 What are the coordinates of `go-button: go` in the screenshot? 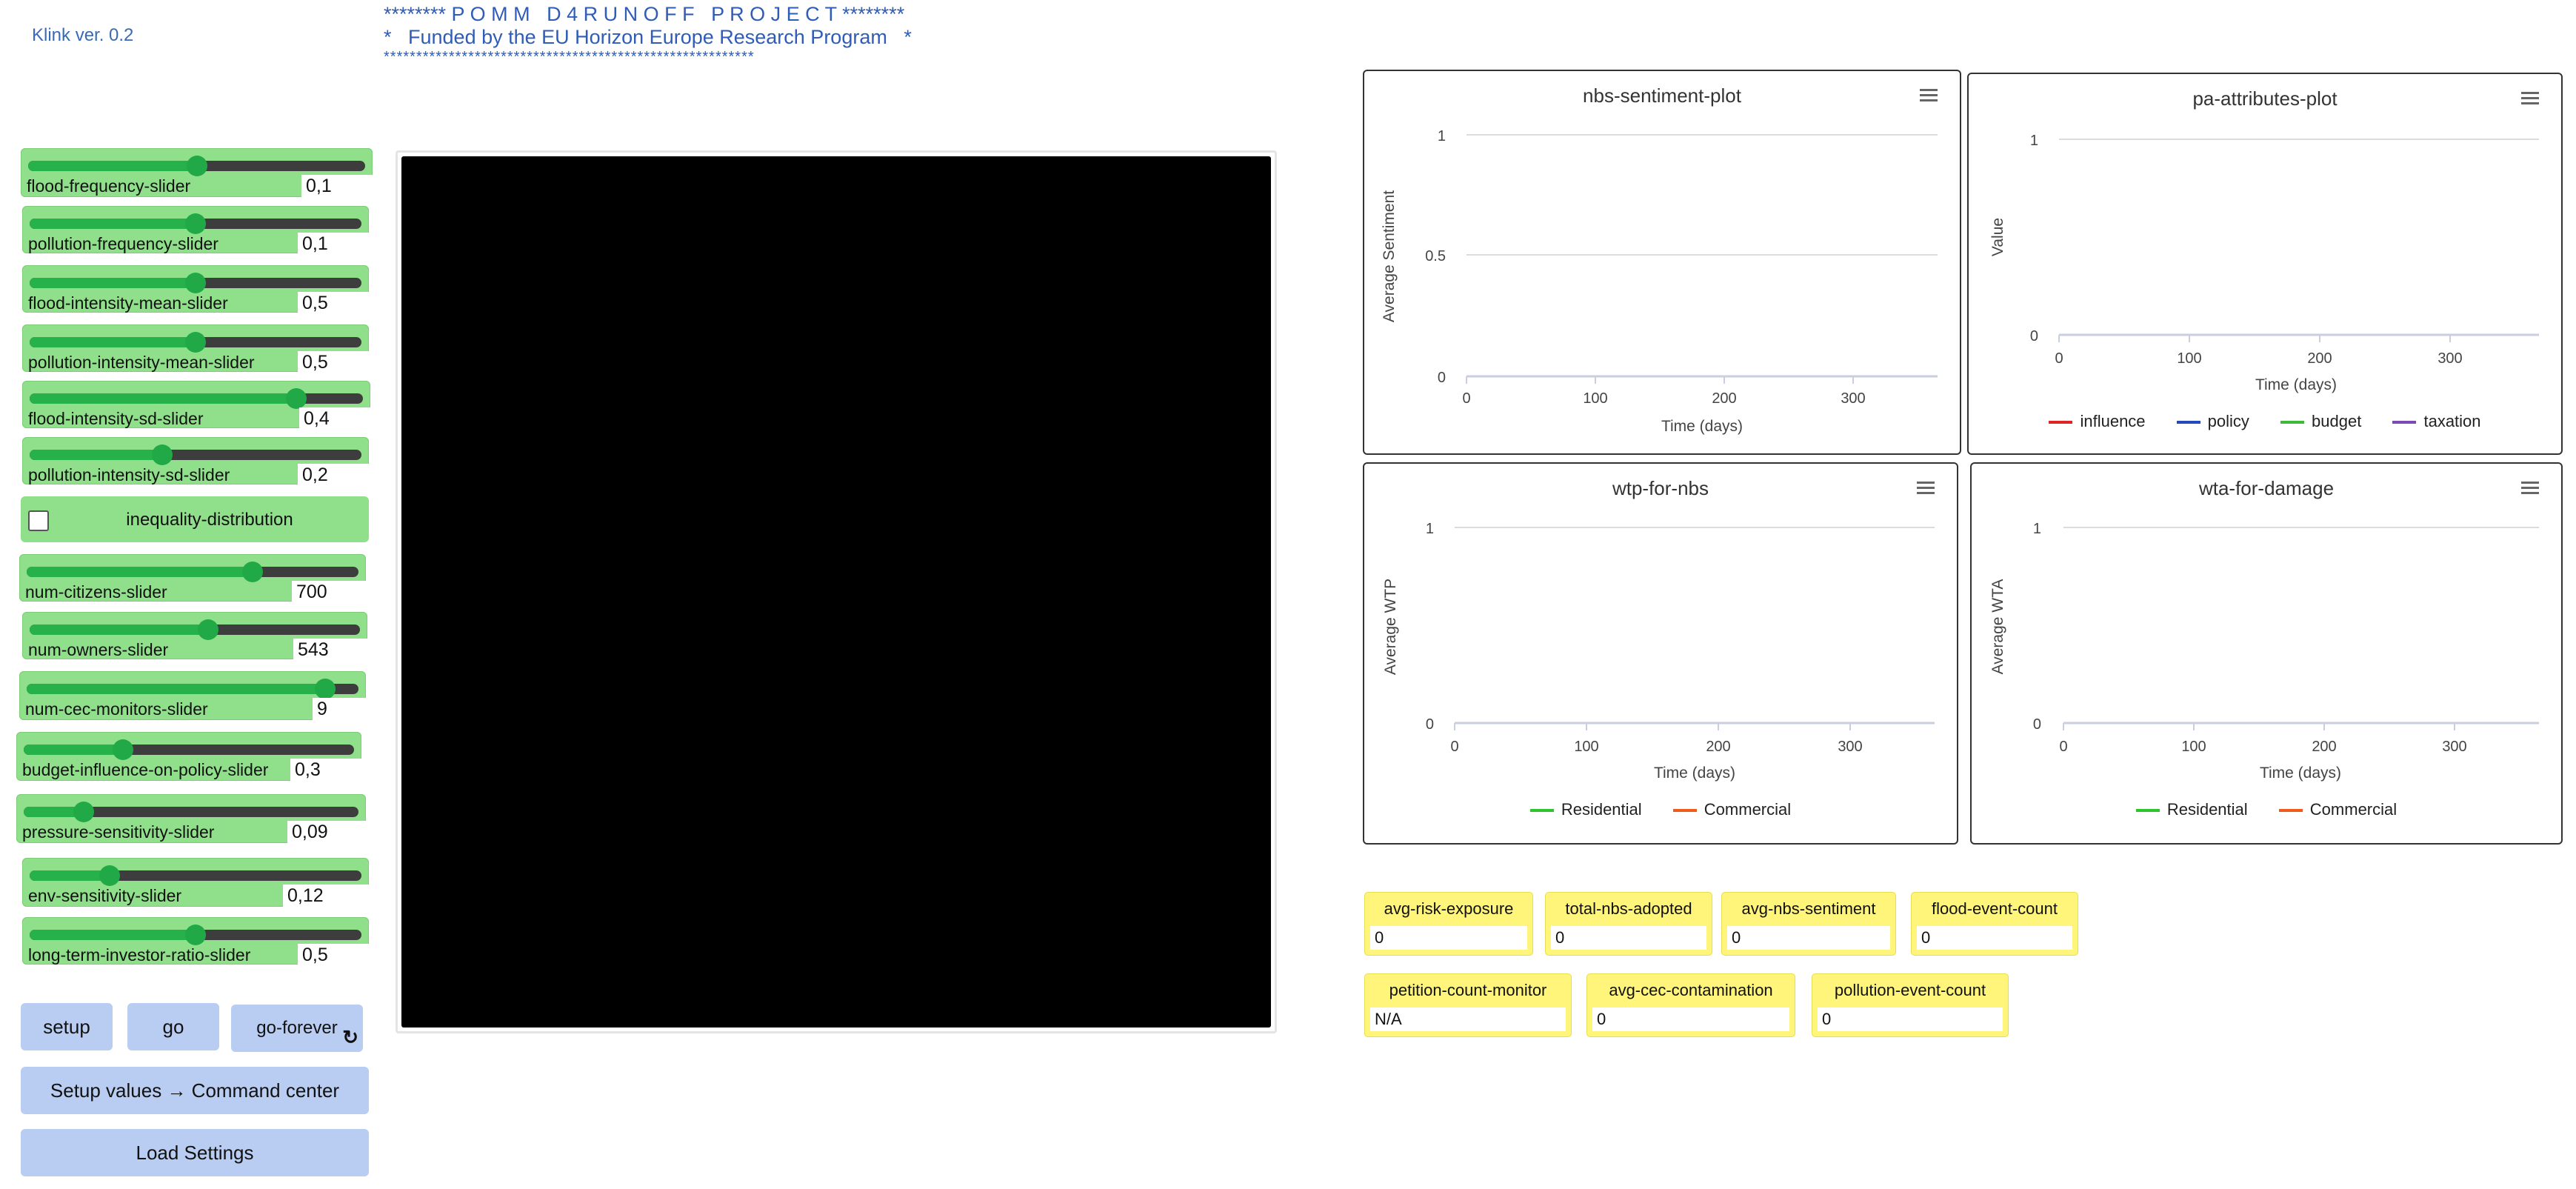 It's located at (173, 1026).